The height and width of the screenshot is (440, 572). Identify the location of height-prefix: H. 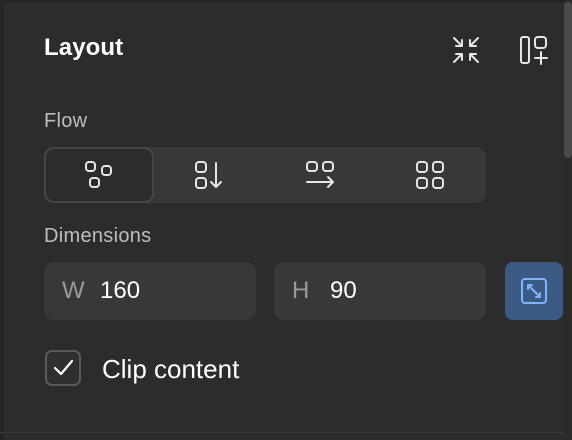
(301, 290).